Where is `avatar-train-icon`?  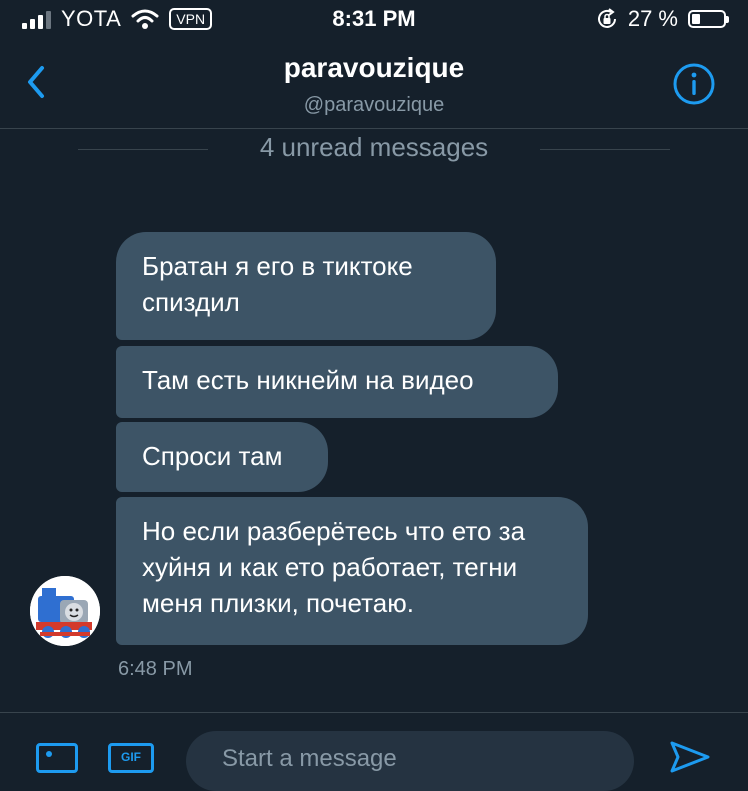
avatar-train-icon is located at coordinates (65, 611).